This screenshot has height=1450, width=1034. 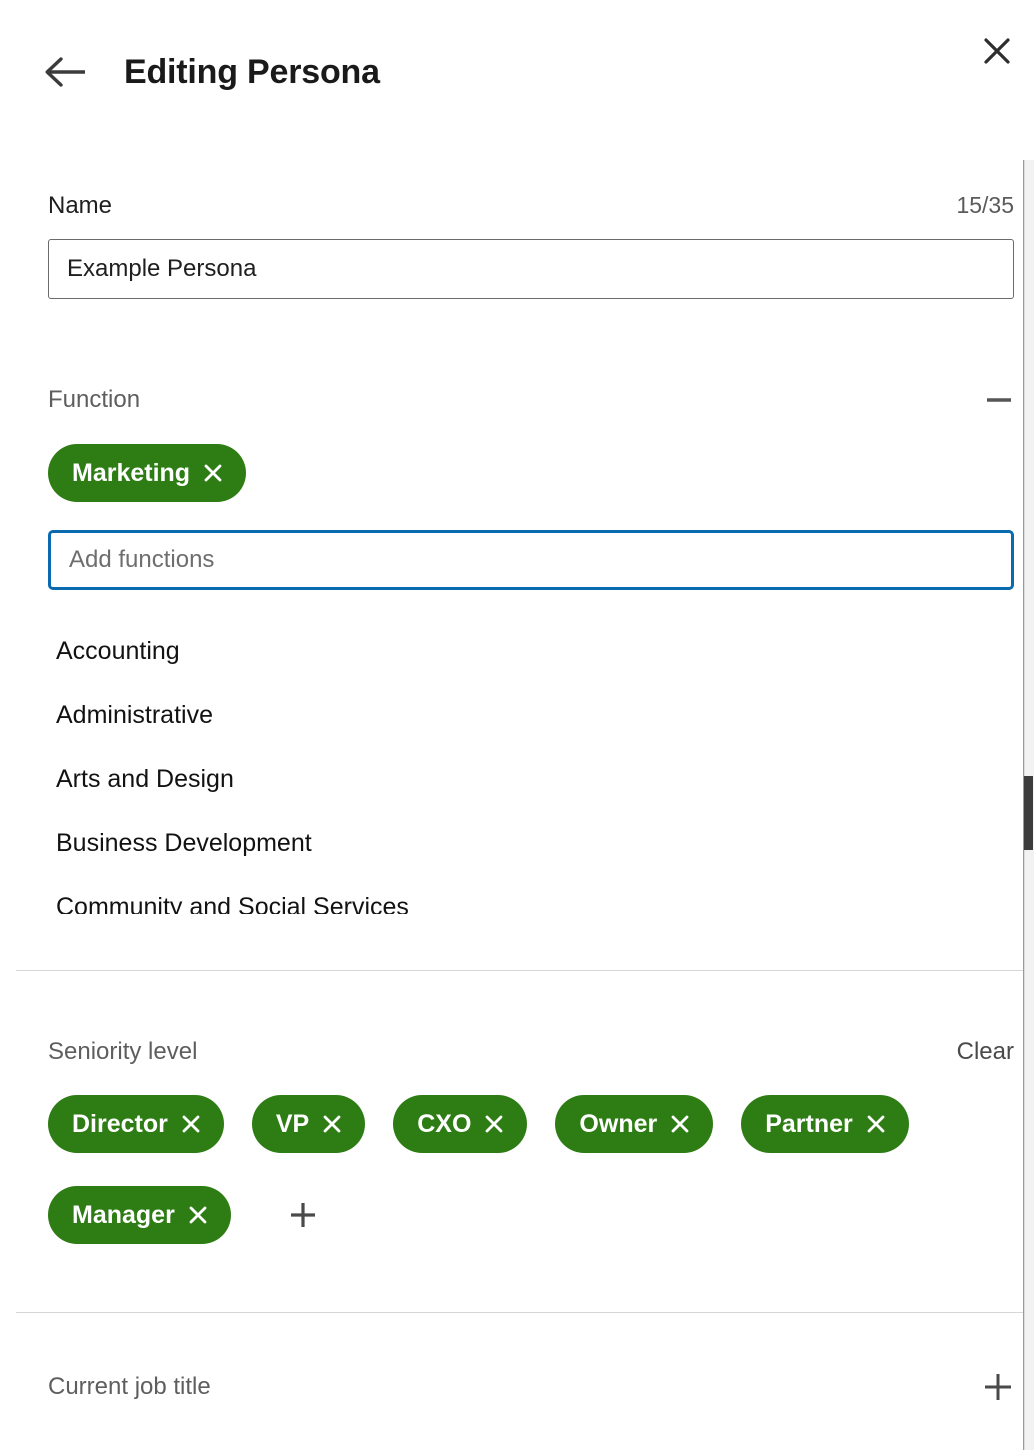 I want to click on function-chip-marketing: Marketing, so click(x=147, y=473).